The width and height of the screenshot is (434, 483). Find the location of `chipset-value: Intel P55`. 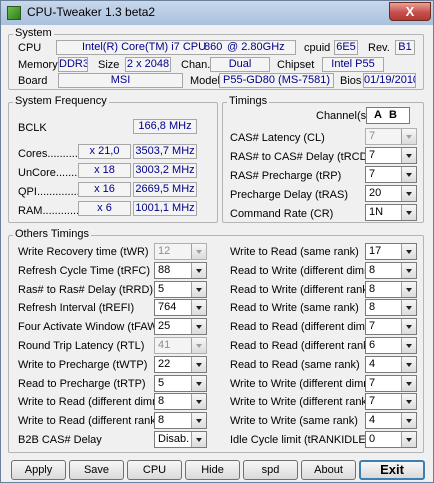

chipset-value: Intel P55 is located at coordinates (353, 64).